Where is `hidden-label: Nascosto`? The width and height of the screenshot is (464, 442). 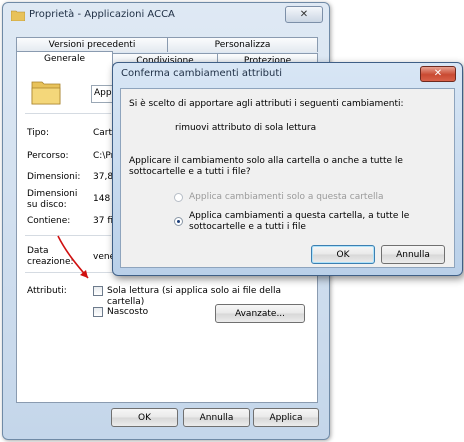 hidden-label: Nascosto is located at coordinates (128, 312).